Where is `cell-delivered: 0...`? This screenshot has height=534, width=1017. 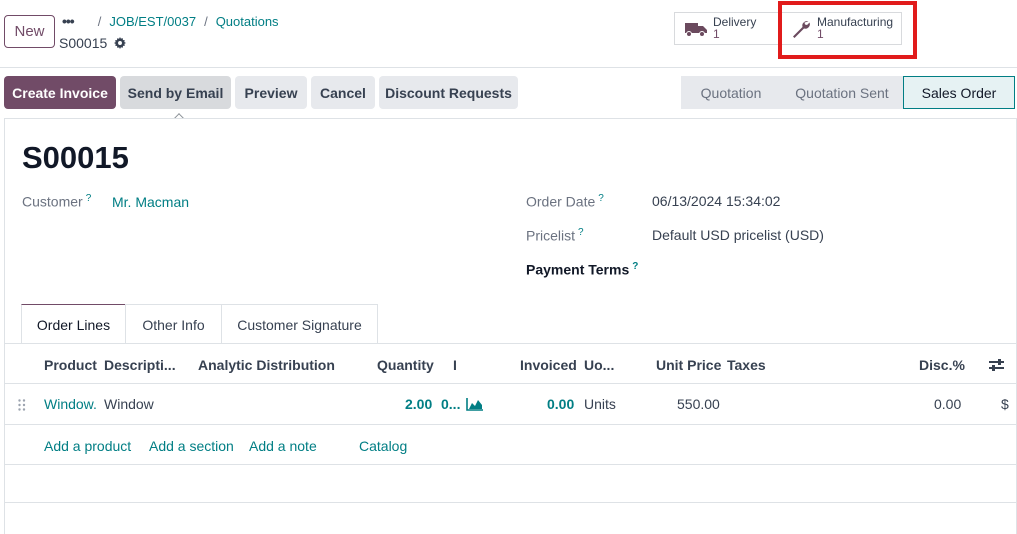
cell-delivered: 0... is located at coordinates (450, 404).